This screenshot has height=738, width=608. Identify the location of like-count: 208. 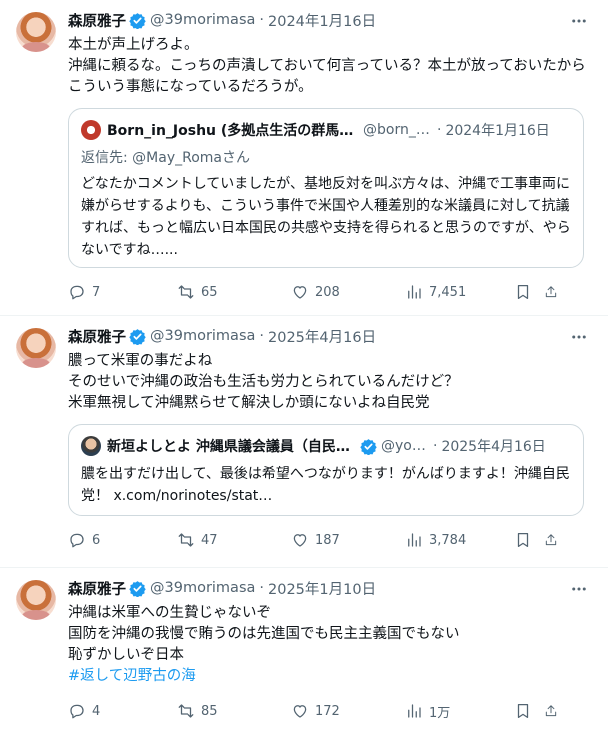
(327, 292).